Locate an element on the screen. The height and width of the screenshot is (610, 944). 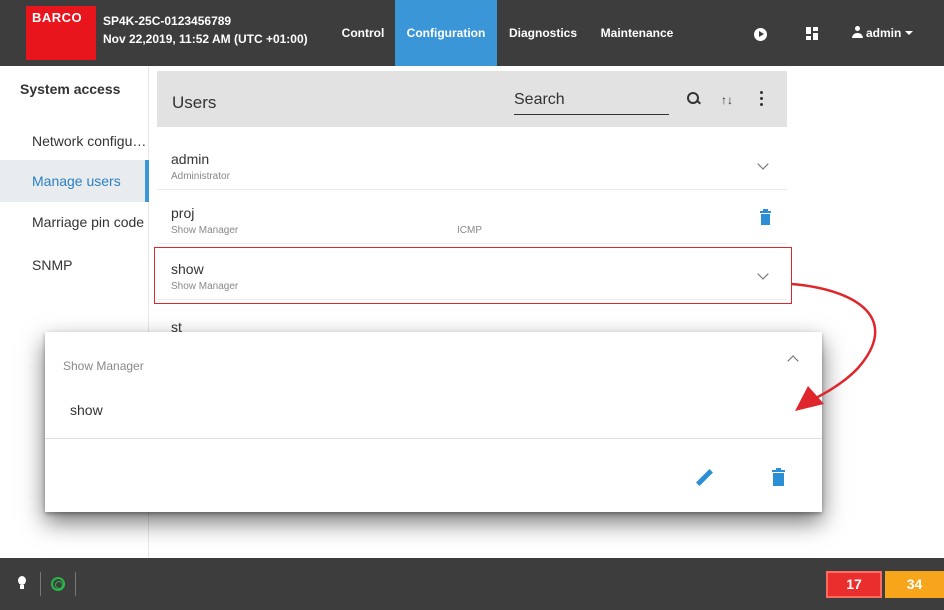
page-title: Users is located at coordinates (194, 102).